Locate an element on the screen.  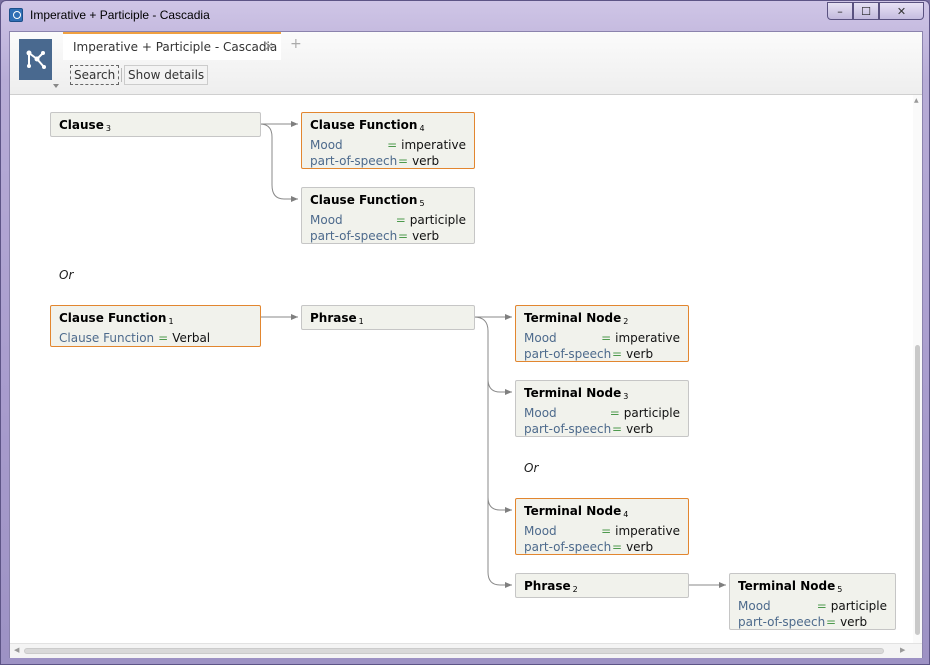
vertical-scrollbar: ▲ is located at coordinates (917, 369).